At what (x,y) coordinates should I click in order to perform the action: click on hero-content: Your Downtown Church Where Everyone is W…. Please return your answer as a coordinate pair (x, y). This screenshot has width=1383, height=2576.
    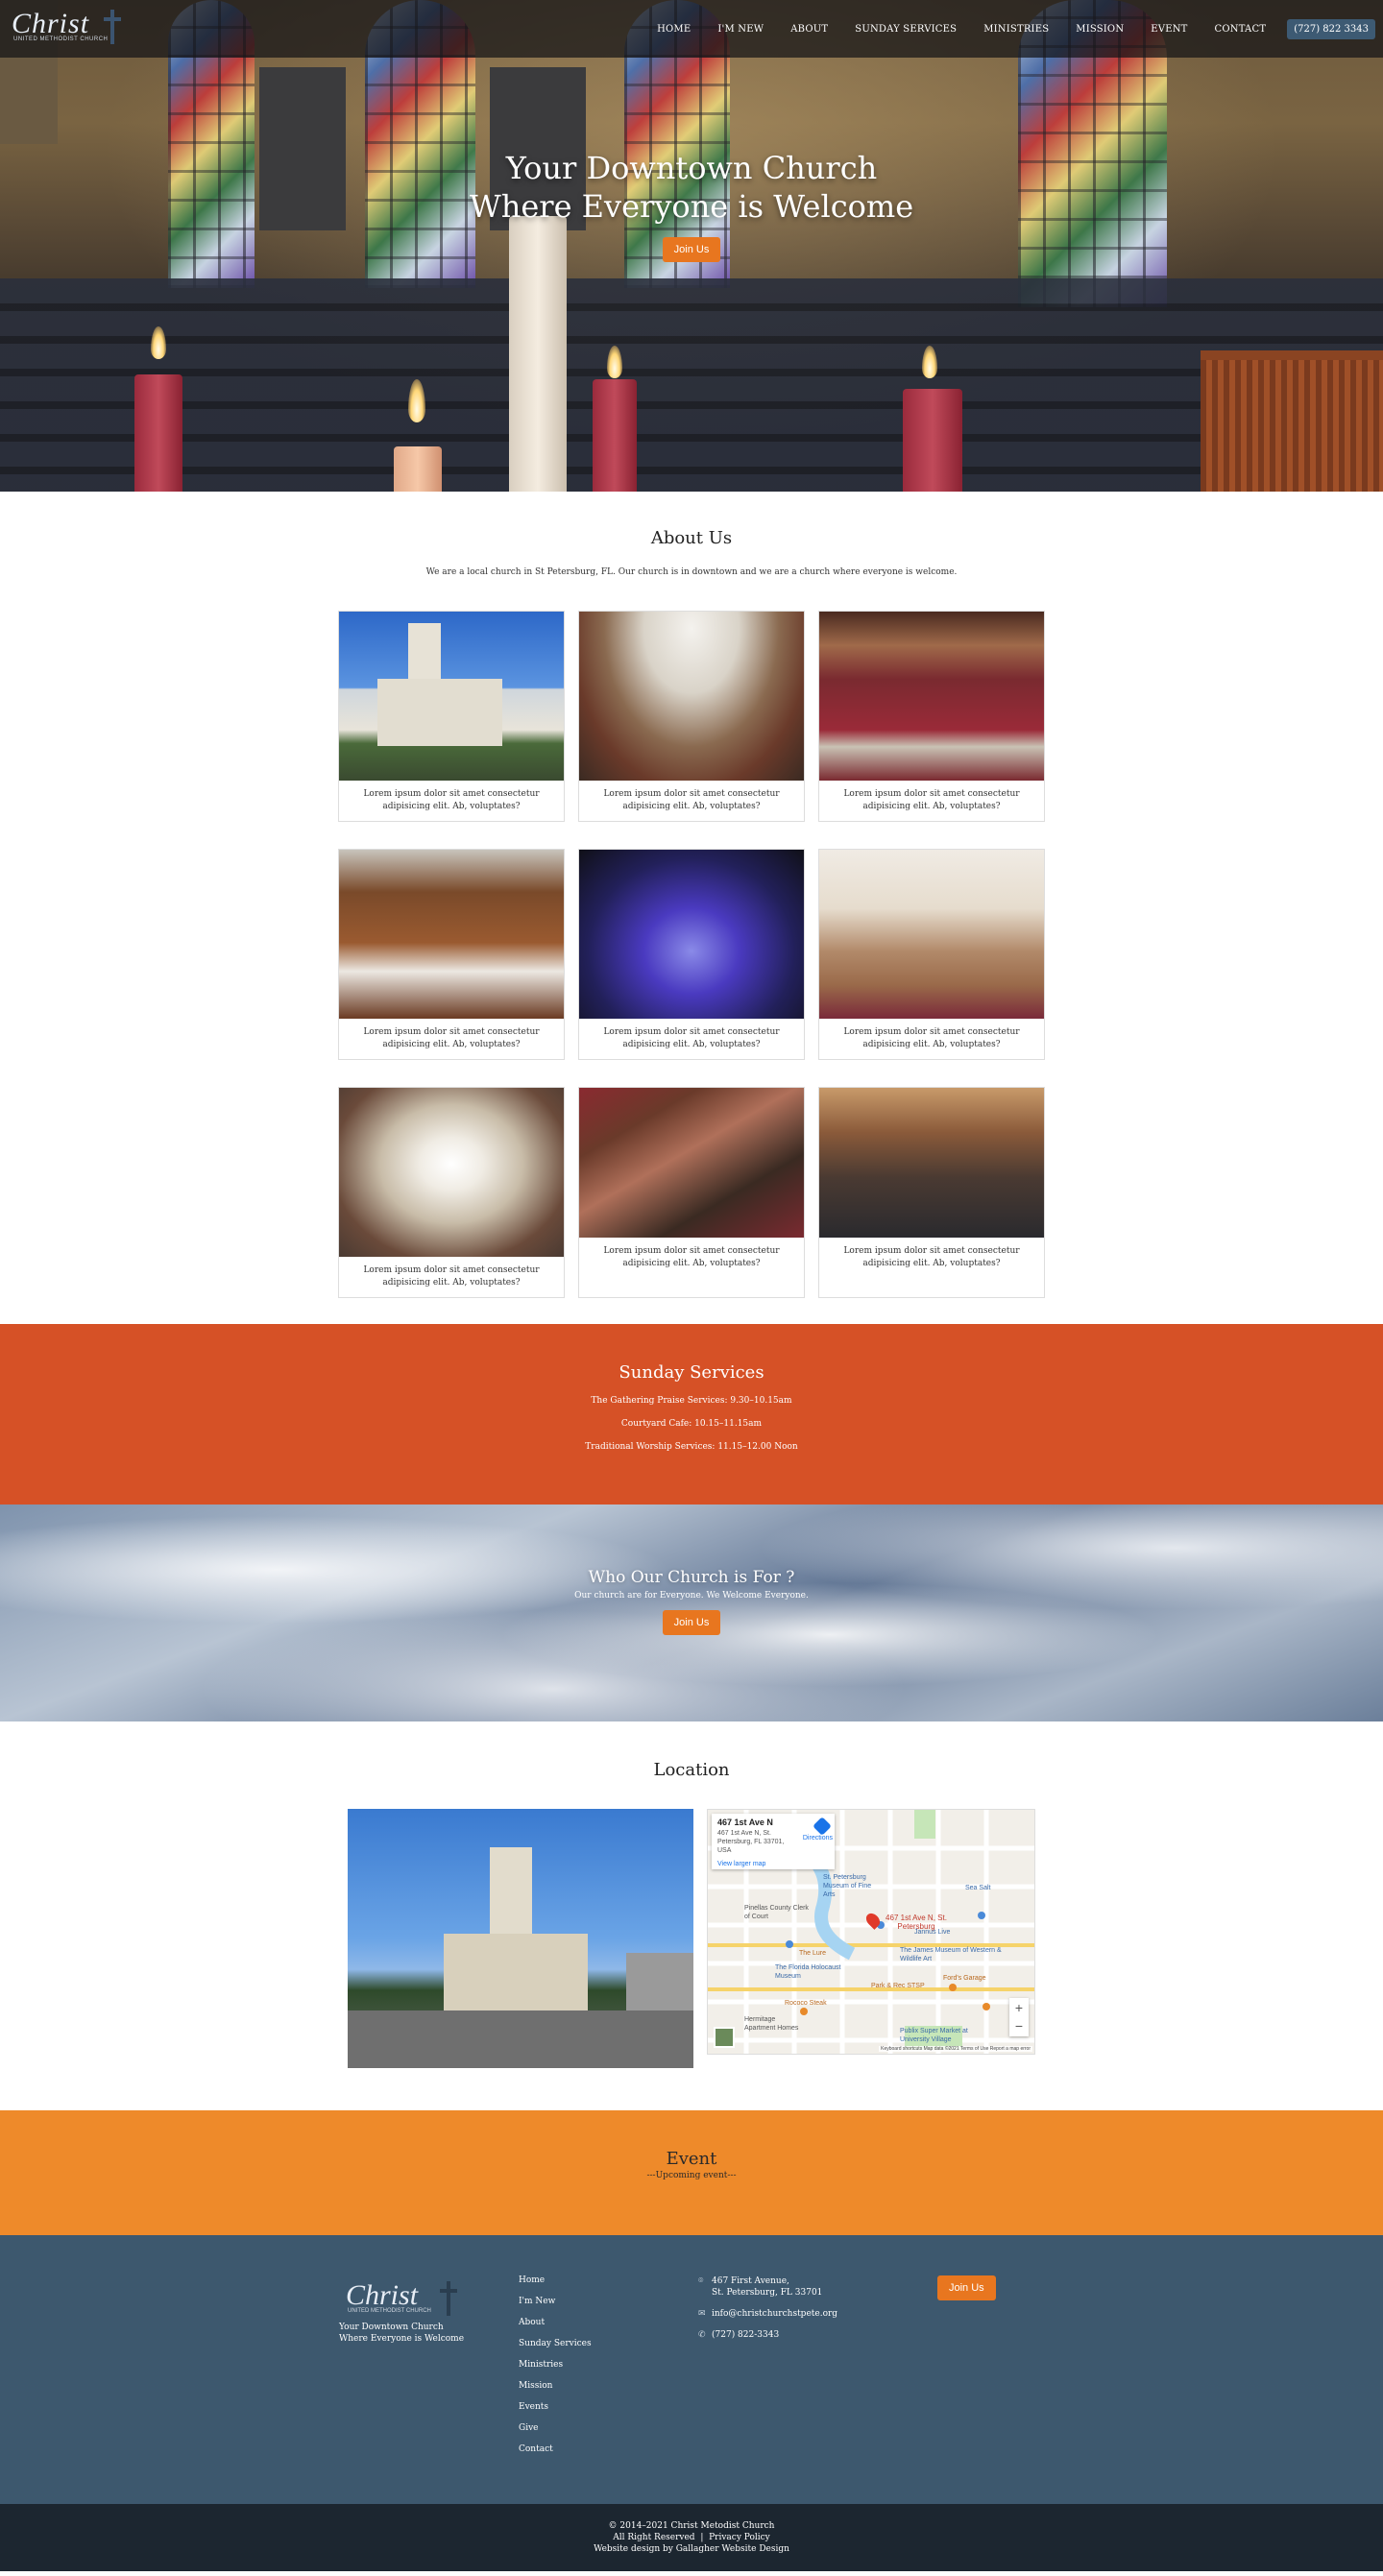
    Looking at the image, I should click on (691, 205).